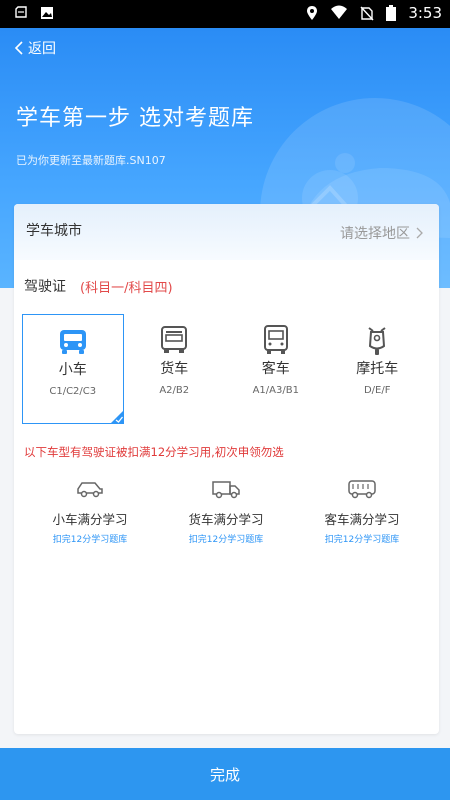 The height and width of the screenshot is (800, 450). What do you see at coordinates (18, 48) in the screenshot?
I see `chevron-left-icon` at bounding box center [18, 48].